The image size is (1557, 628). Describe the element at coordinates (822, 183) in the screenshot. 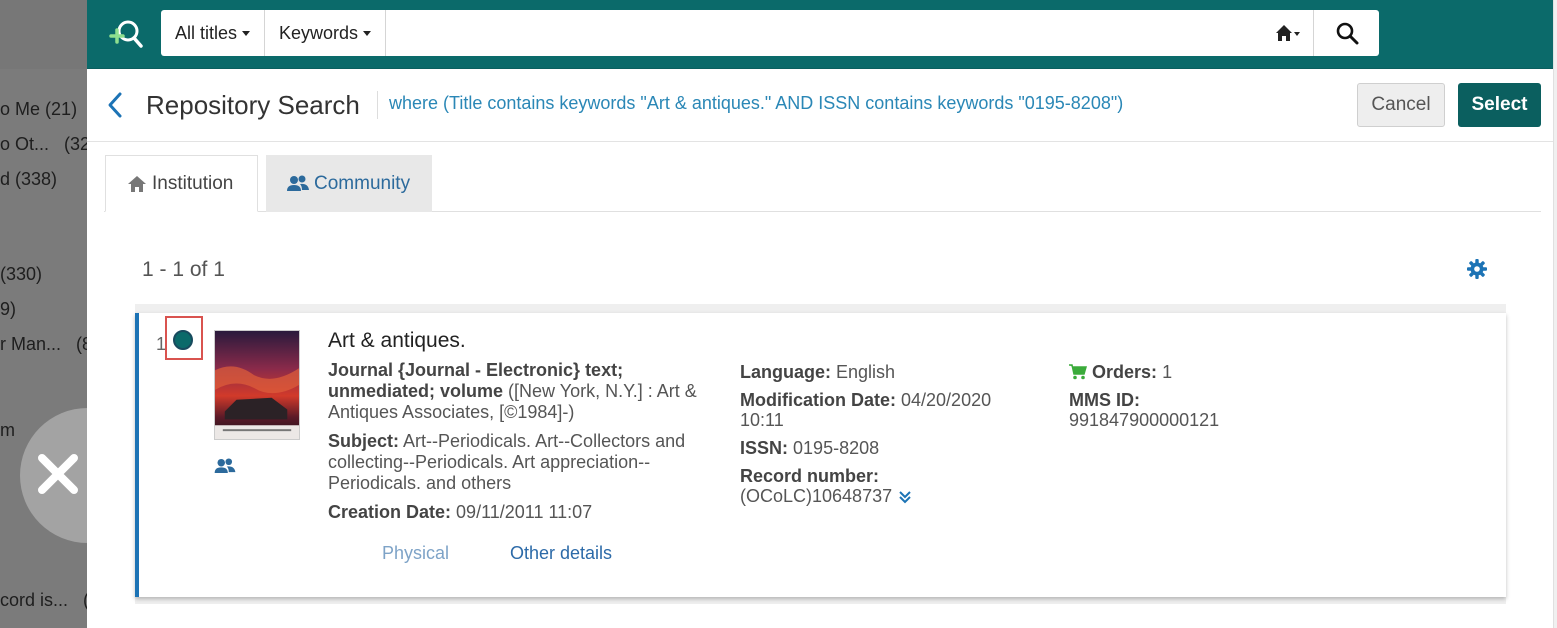

I see `search-tabs: Institution Community` at that location.